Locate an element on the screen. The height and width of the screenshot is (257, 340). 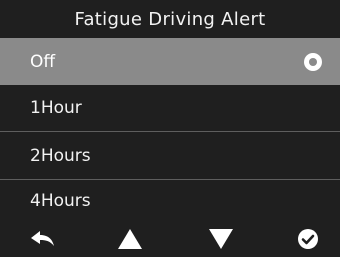
option-label: 4Hours is located at coordinates (60, 201).